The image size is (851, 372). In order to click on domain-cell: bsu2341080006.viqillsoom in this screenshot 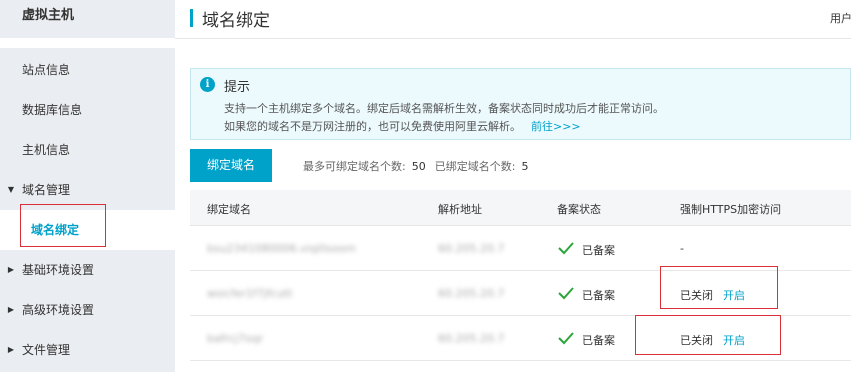, I will do `click(281, 248)`.